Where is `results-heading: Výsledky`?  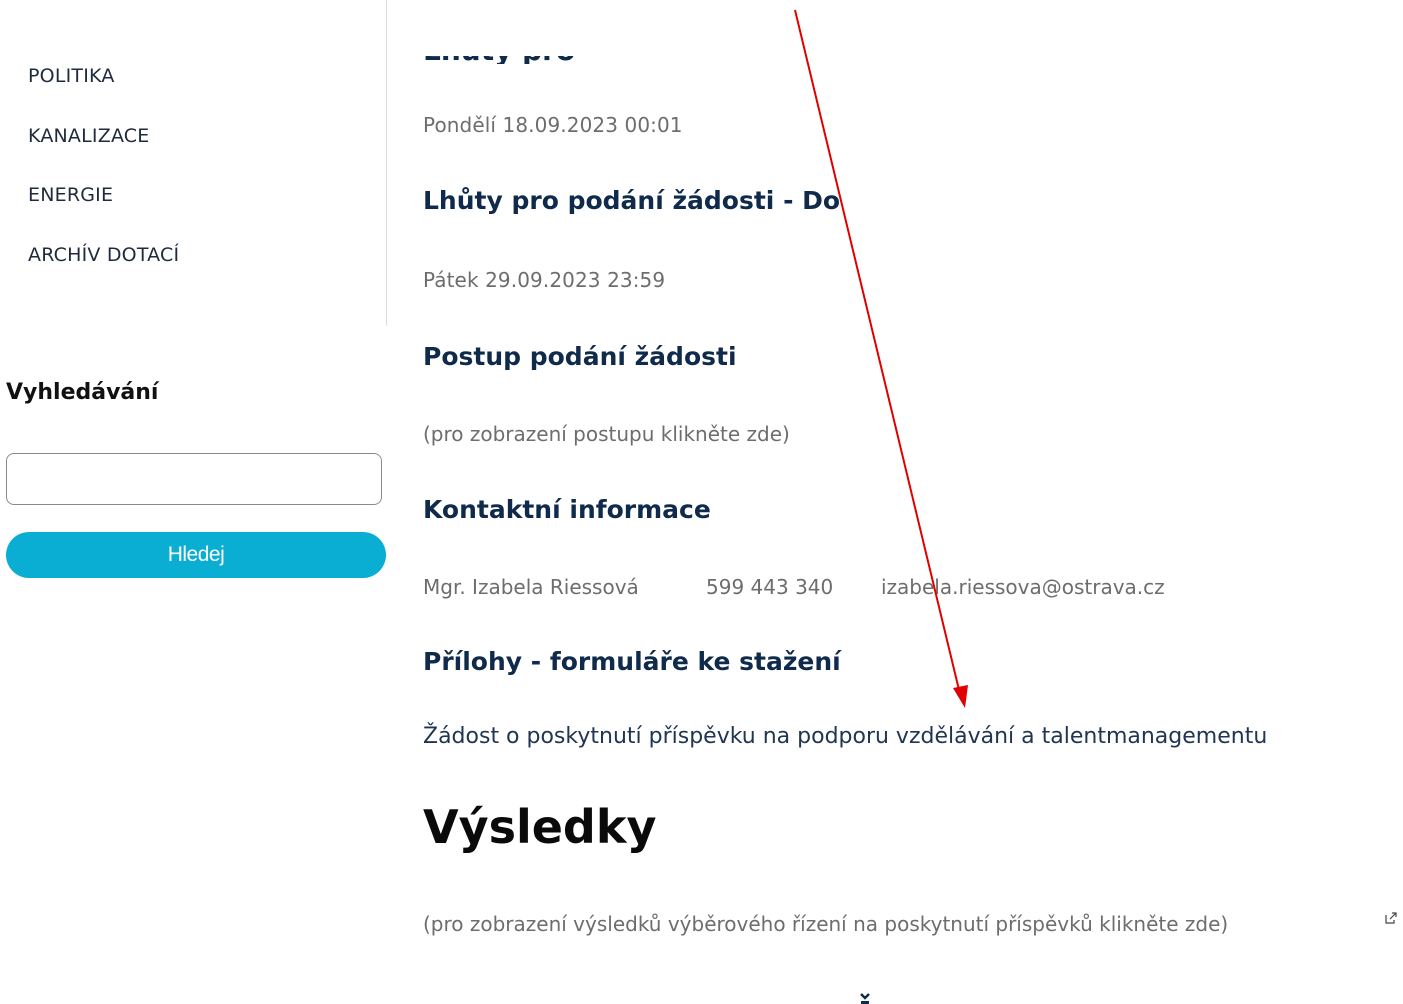
results-heading: Výsledky is located at coordinates (540, 827).